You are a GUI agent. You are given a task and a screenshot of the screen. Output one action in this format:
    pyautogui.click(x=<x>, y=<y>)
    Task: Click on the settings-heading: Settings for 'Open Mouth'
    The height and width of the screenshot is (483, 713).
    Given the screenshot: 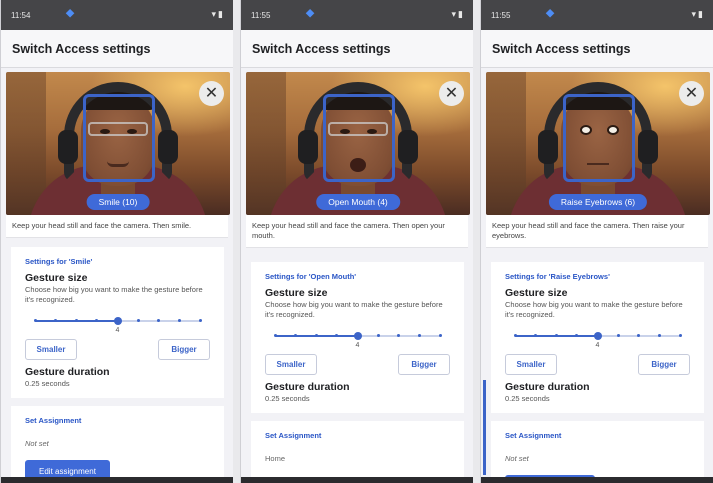 What is the action you would take?
    pyautogui.click(x=311, y=276)
    